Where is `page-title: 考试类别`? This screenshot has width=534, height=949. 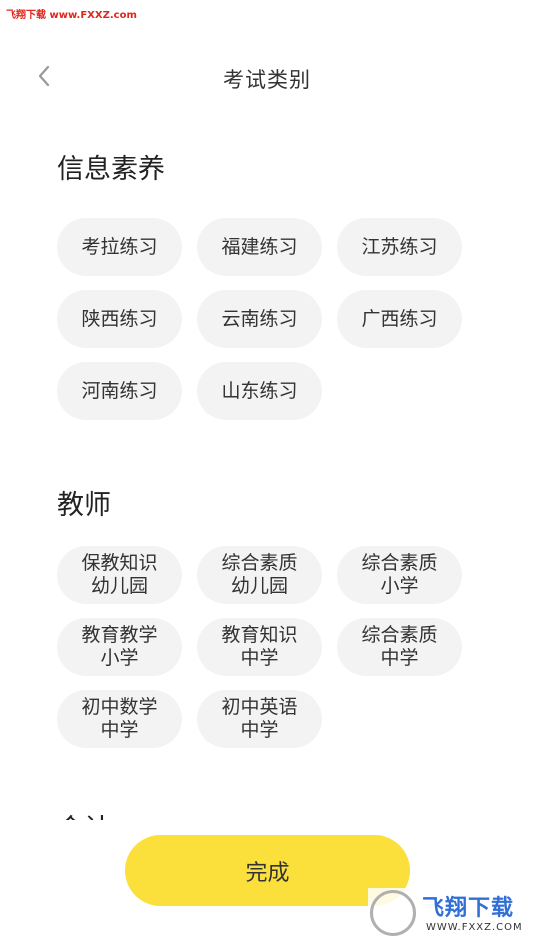 page-title: 考试类别 is located at coordinates (267, 80).